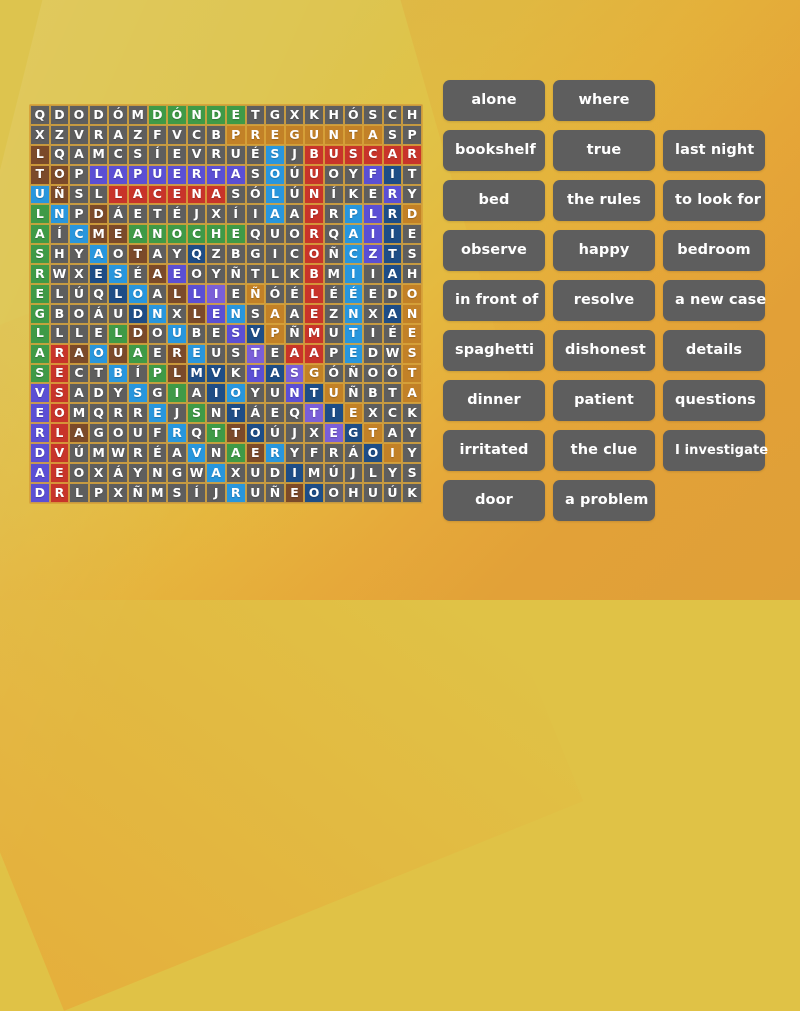 This screenshot has height=1011, width=800. Describe the element at coordinates (604, 400) in the screenshot. I see `word-chip: patient` at that location.